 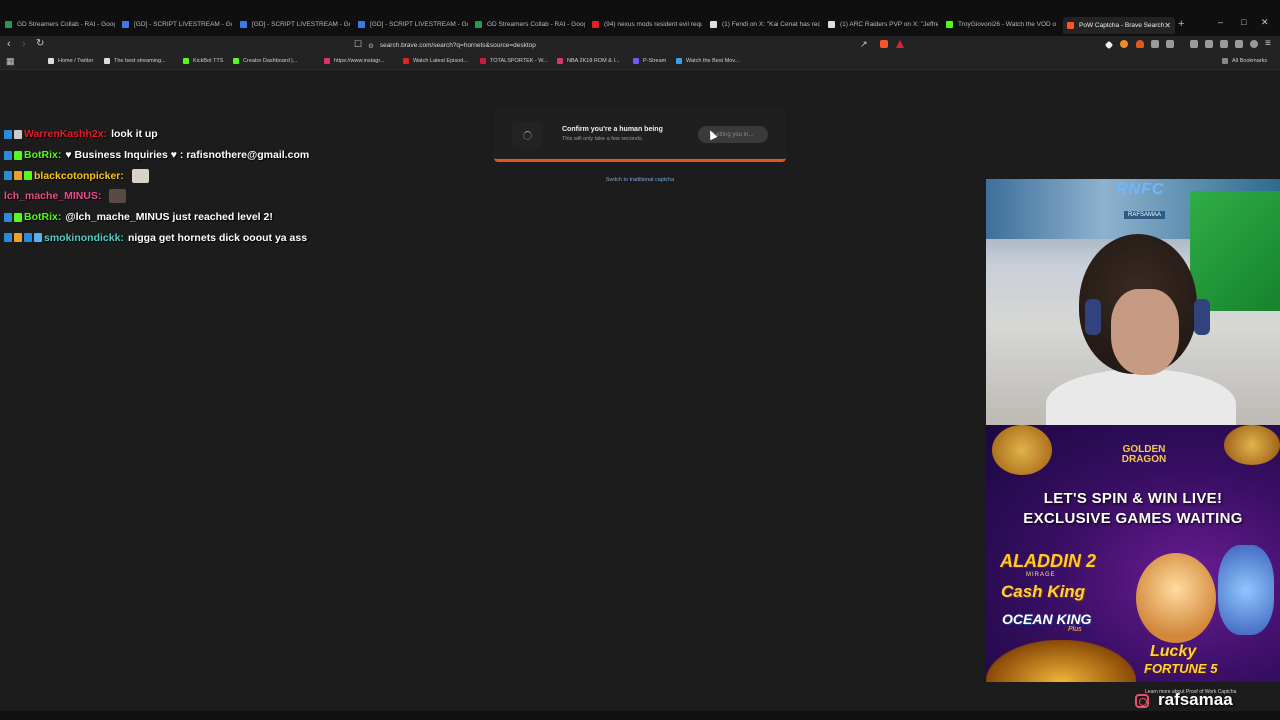 I want to click on extension-drop-icon, so click(x=1140, y=44).